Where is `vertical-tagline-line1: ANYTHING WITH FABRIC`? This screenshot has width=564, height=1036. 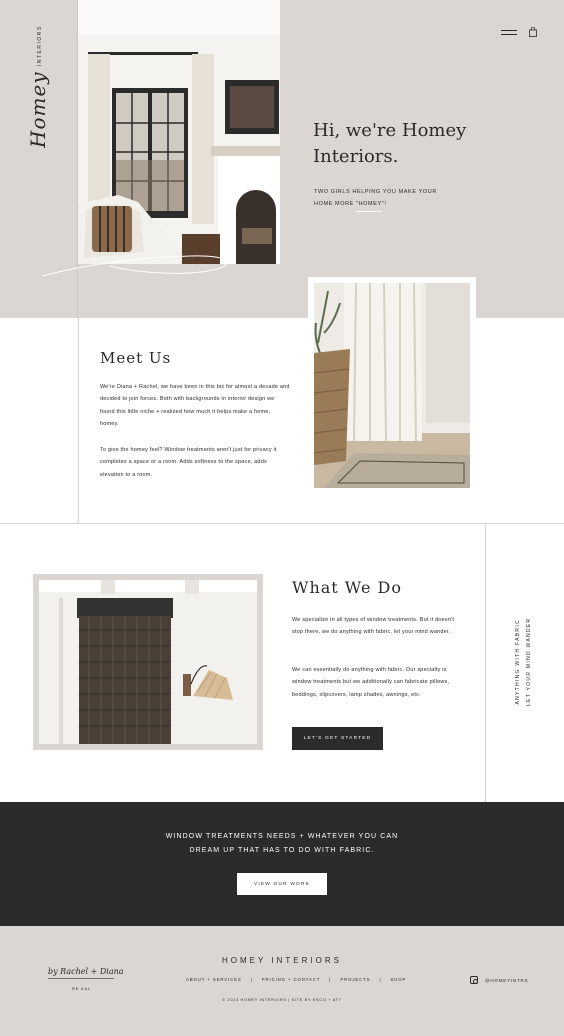 vertical-tagline-line1: ANYTHING WITH FABRIC is located at coordinates (518, 662).